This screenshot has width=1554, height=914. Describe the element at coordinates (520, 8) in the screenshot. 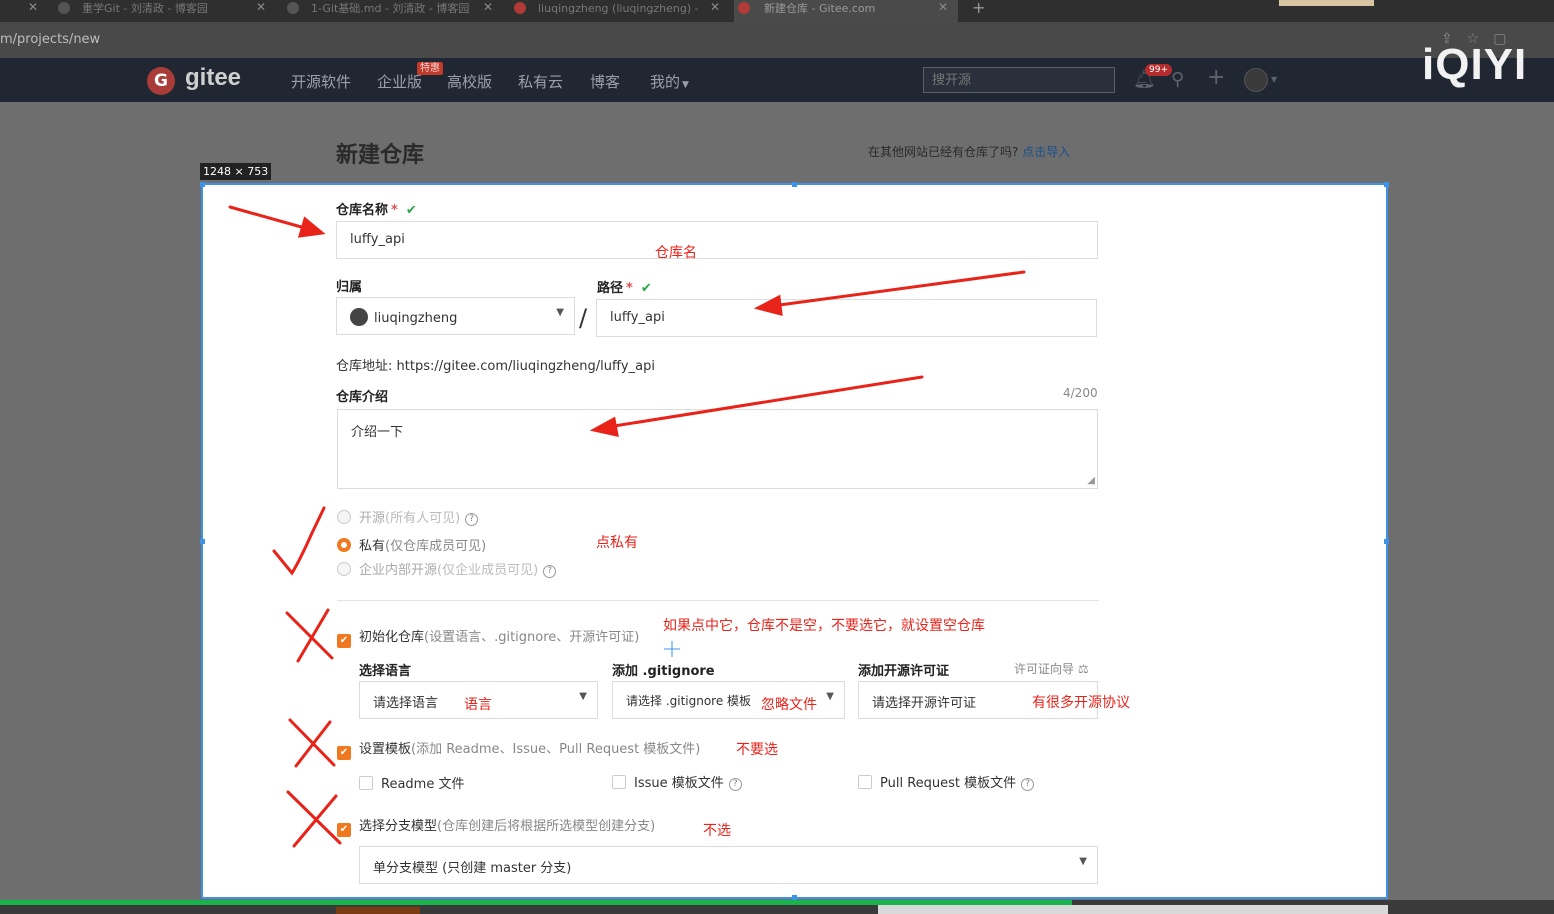

I see `gitee-favicon-icon` at that location.